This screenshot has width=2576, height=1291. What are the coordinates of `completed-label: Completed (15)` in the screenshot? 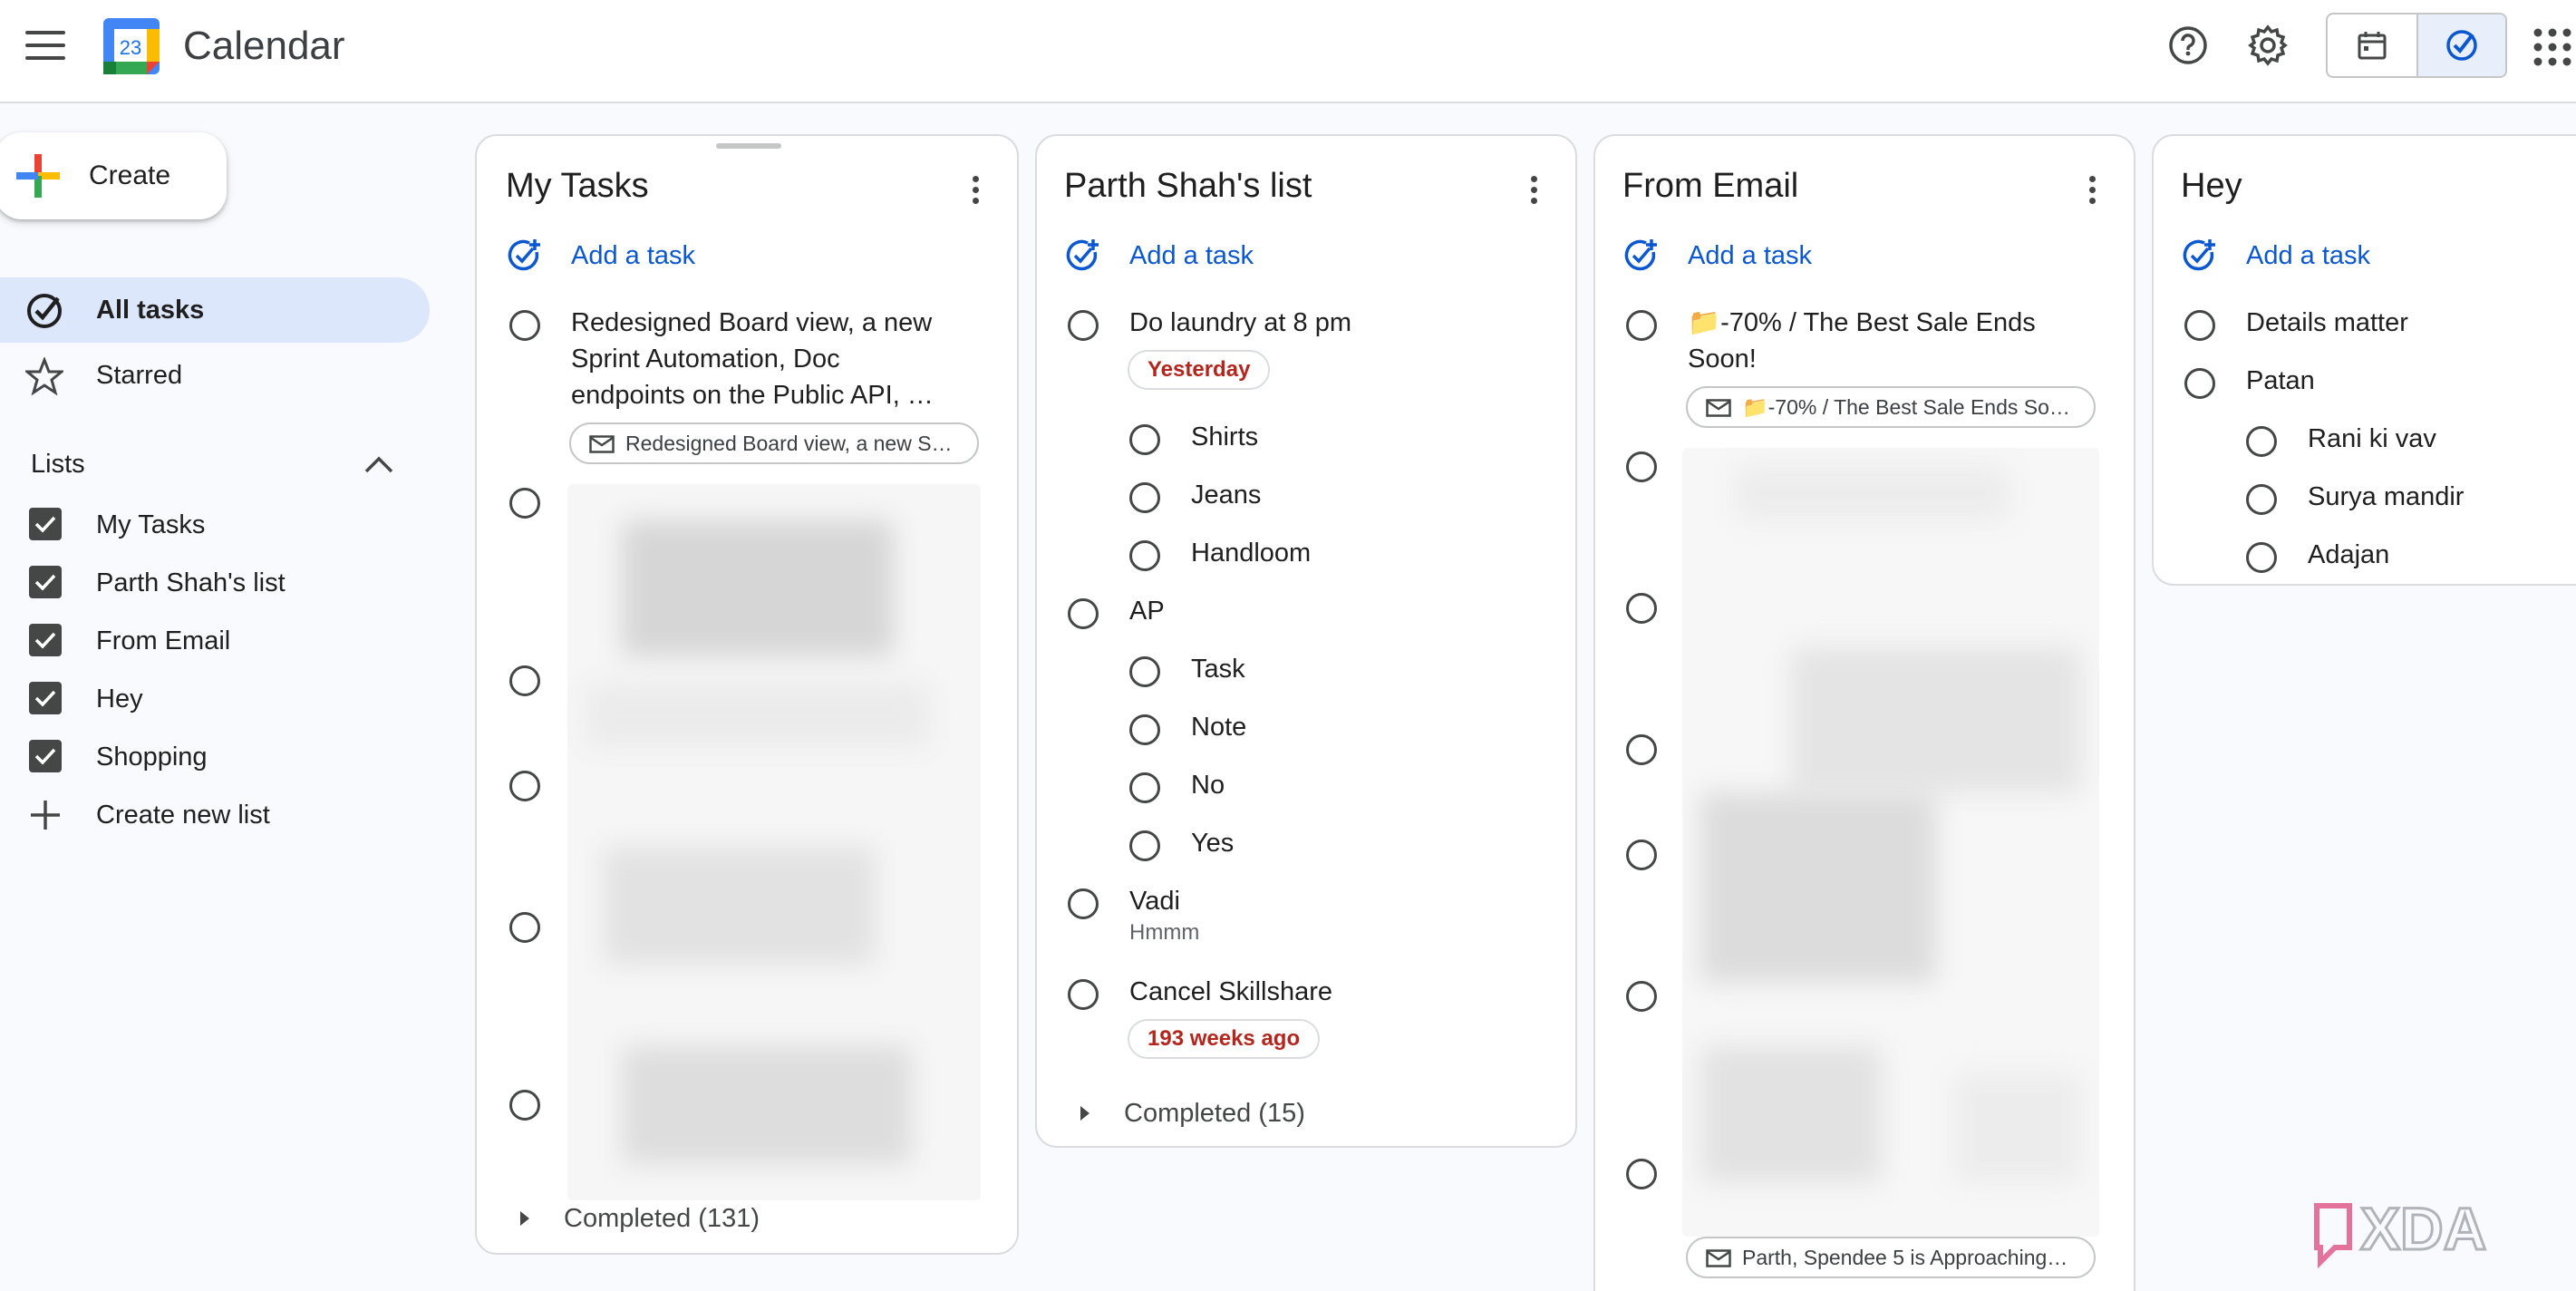 It's located at (1214, 1113).